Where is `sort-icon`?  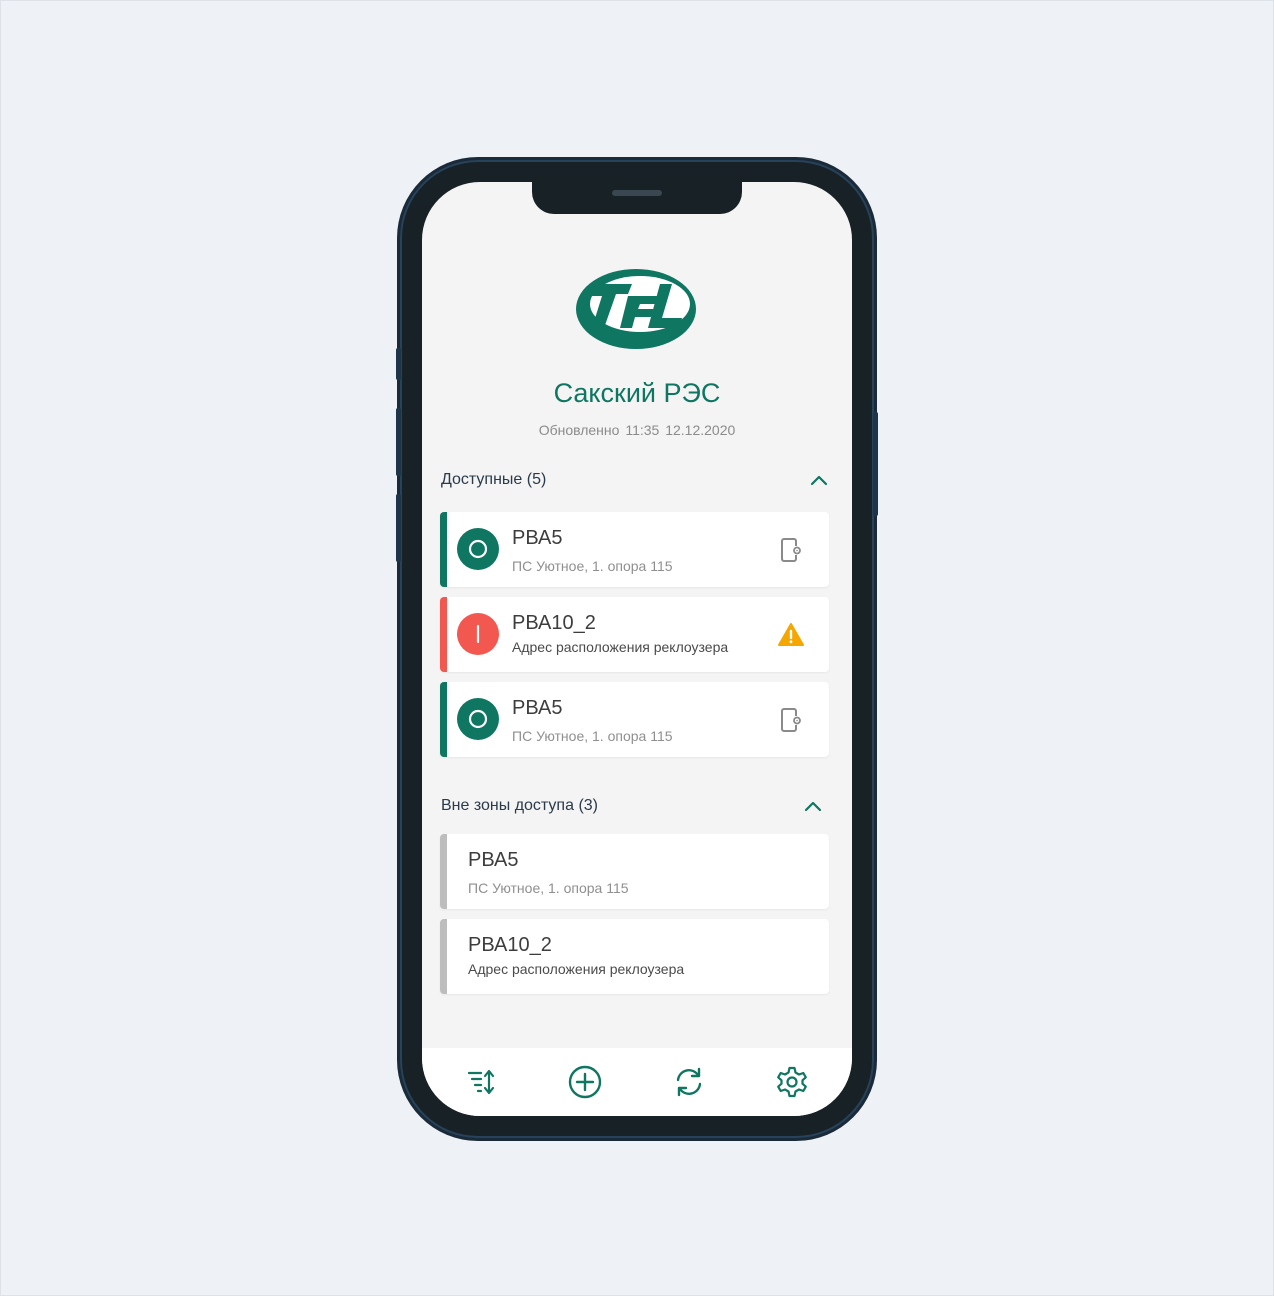
sort-icon is located at coordinates (480, 1082).